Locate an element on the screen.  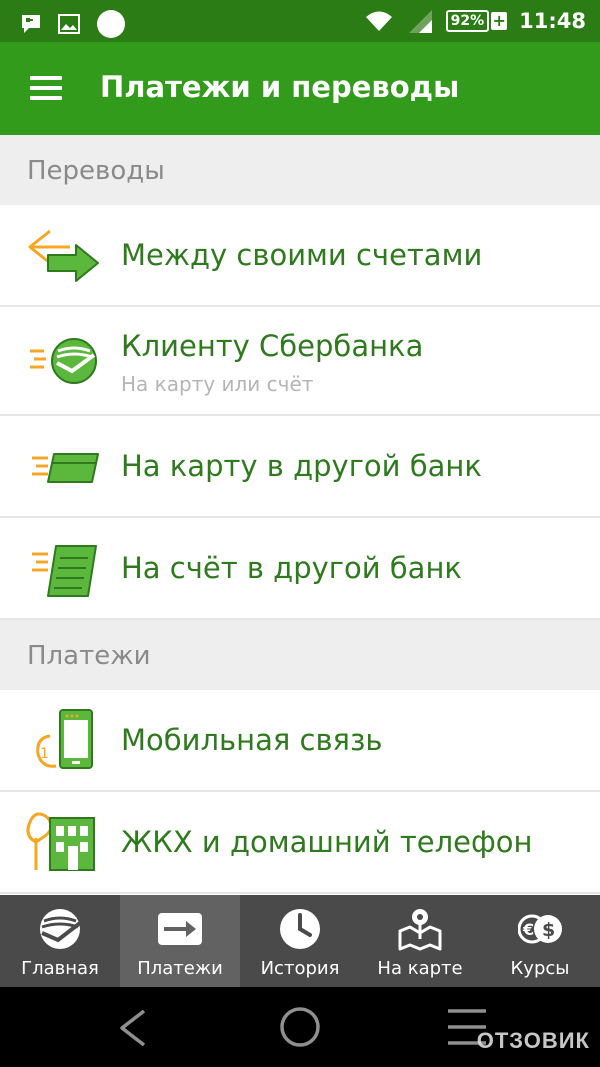
transfer-arrows-icon is located at coordinates (63, 255).